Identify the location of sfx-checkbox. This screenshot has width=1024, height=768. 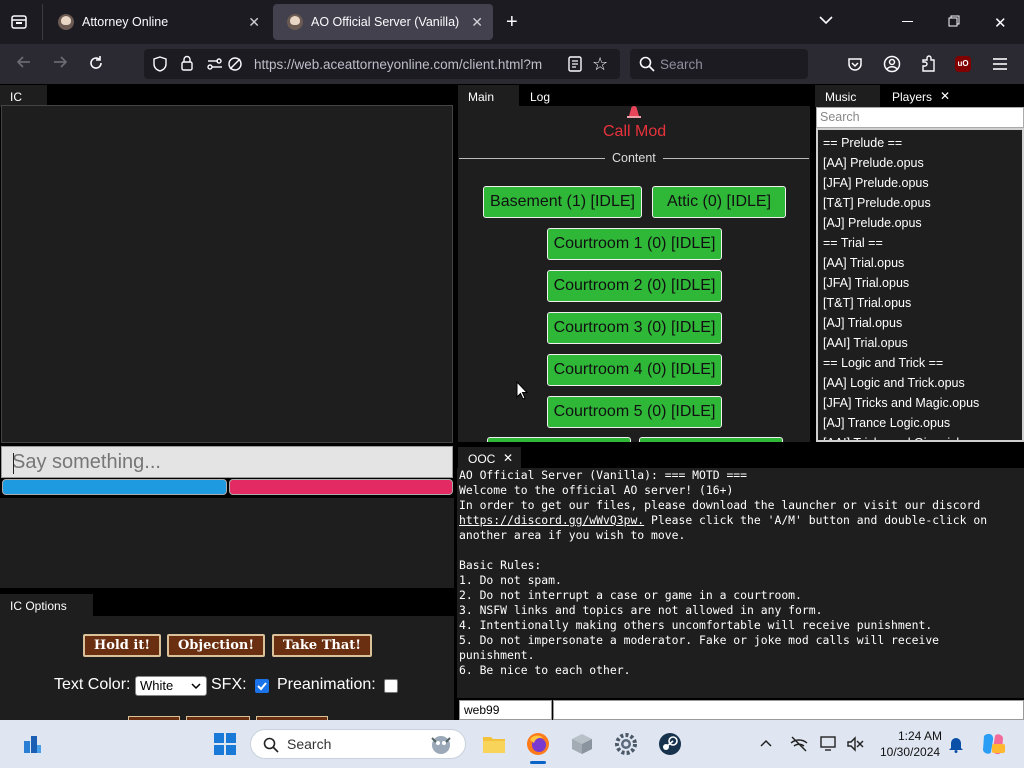
(262, 686).